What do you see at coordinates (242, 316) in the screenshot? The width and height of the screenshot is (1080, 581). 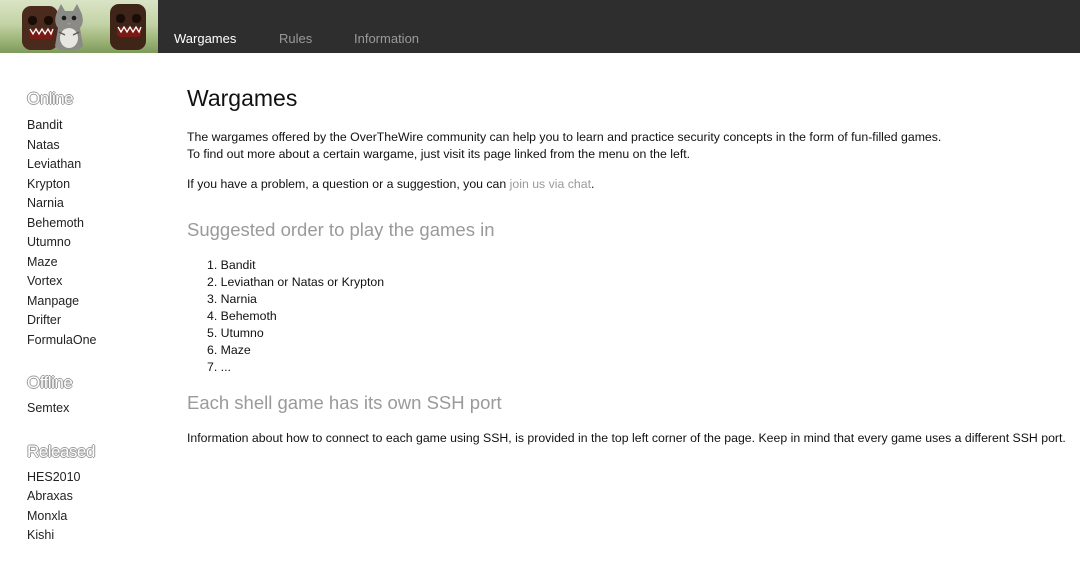 I see `order-item: 4. Behemoth` at bounding box center [242, 316].